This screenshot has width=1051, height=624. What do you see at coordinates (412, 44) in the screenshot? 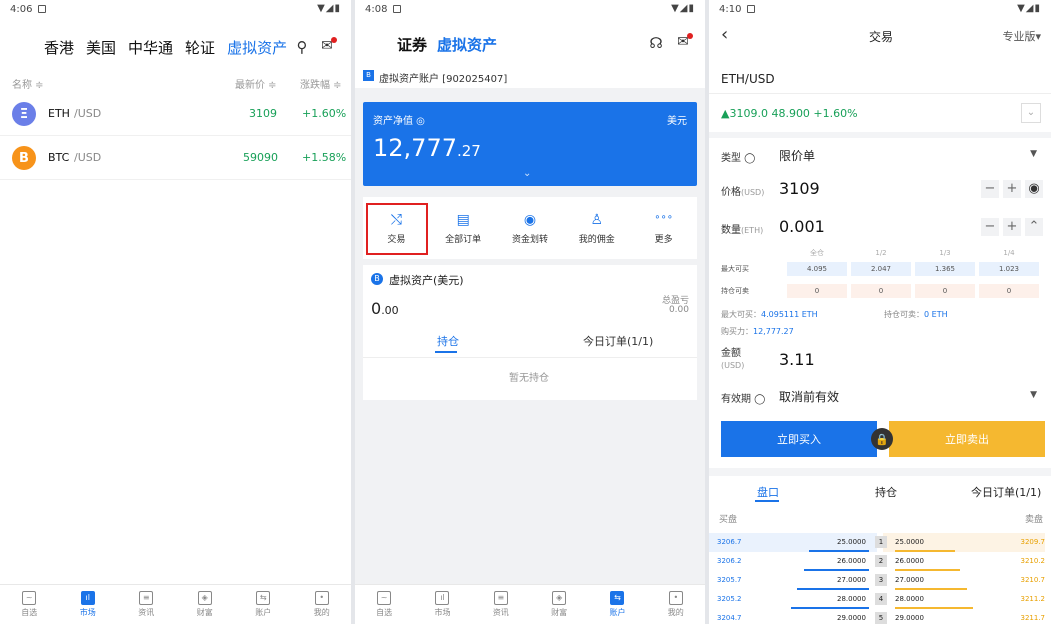
I see `tab-securities: 证券` at bounding box center [412, 44].